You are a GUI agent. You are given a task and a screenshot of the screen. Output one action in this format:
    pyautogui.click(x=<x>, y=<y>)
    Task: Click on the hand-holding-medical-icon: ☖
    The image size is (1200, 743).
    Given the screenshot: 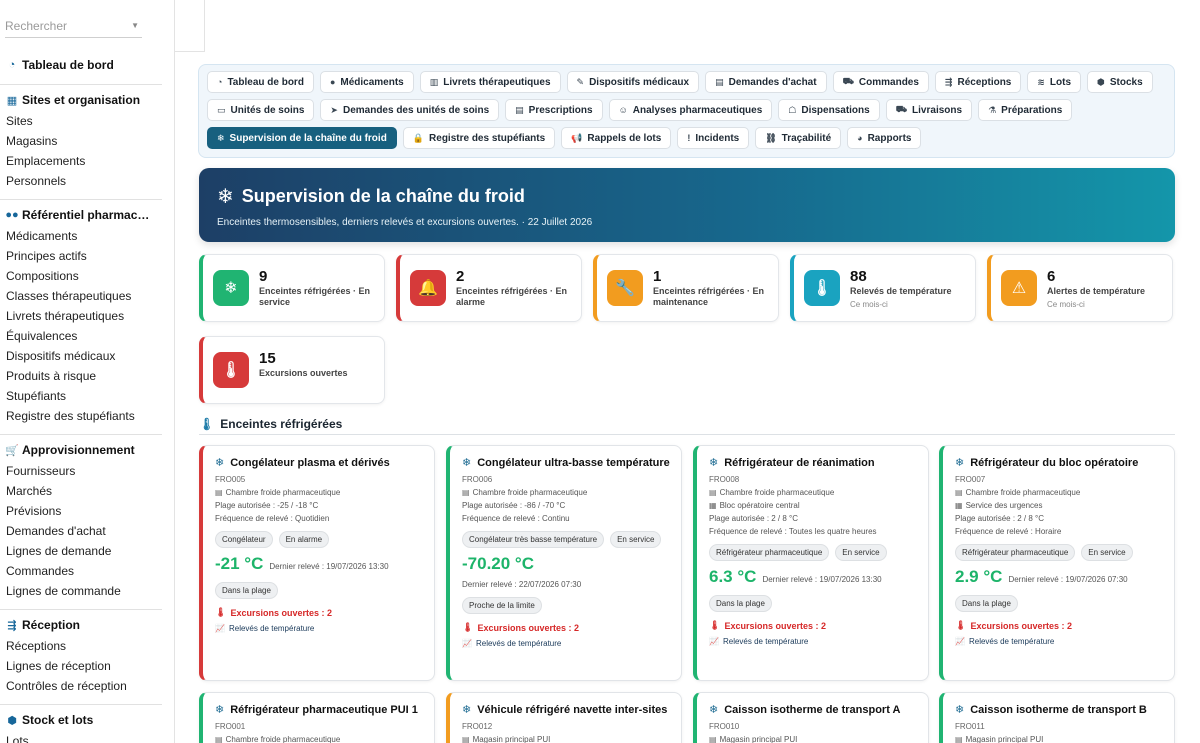 What is the action you would take?
    pyautogui.click(x=792, y=109)
    